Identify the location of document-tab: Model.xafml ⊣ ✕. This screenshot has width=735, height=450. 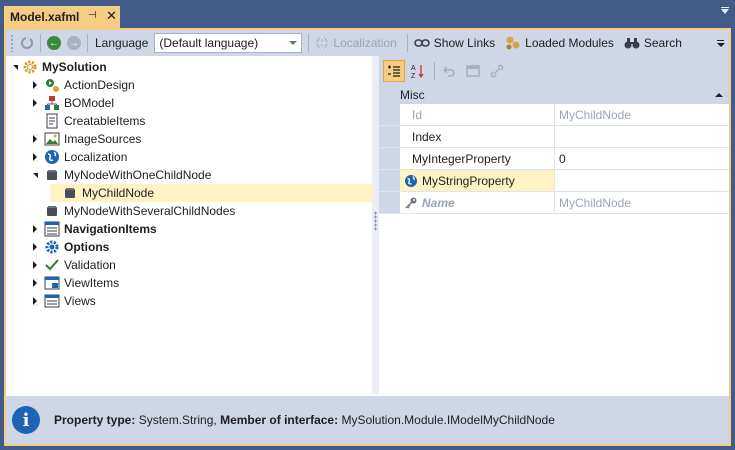
(62, 17).